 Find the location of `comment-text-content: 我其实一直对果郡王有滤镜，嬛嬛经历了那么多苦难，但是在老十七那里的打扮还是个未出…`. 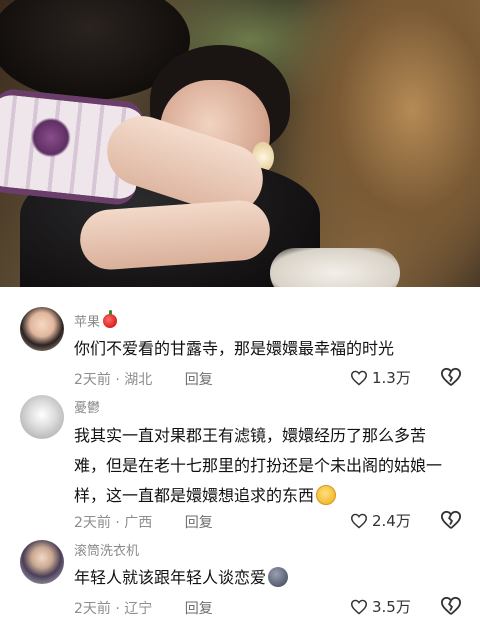

comment-text-content: 我其实一直对果郡王有滤镜，嬛嬛经历了那么多苦难，但是在老十七那里的打扮还是个未出… is located at coordinates (258, 465).